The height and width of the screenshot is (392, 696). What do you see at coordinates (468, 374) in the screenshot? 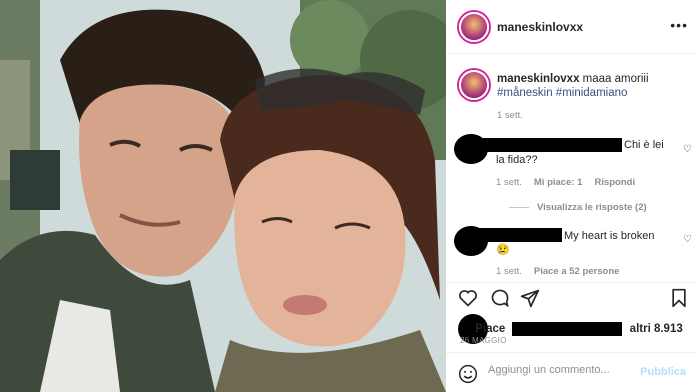
I see `emoji-smile-icon` at bounding box center [468, 374].